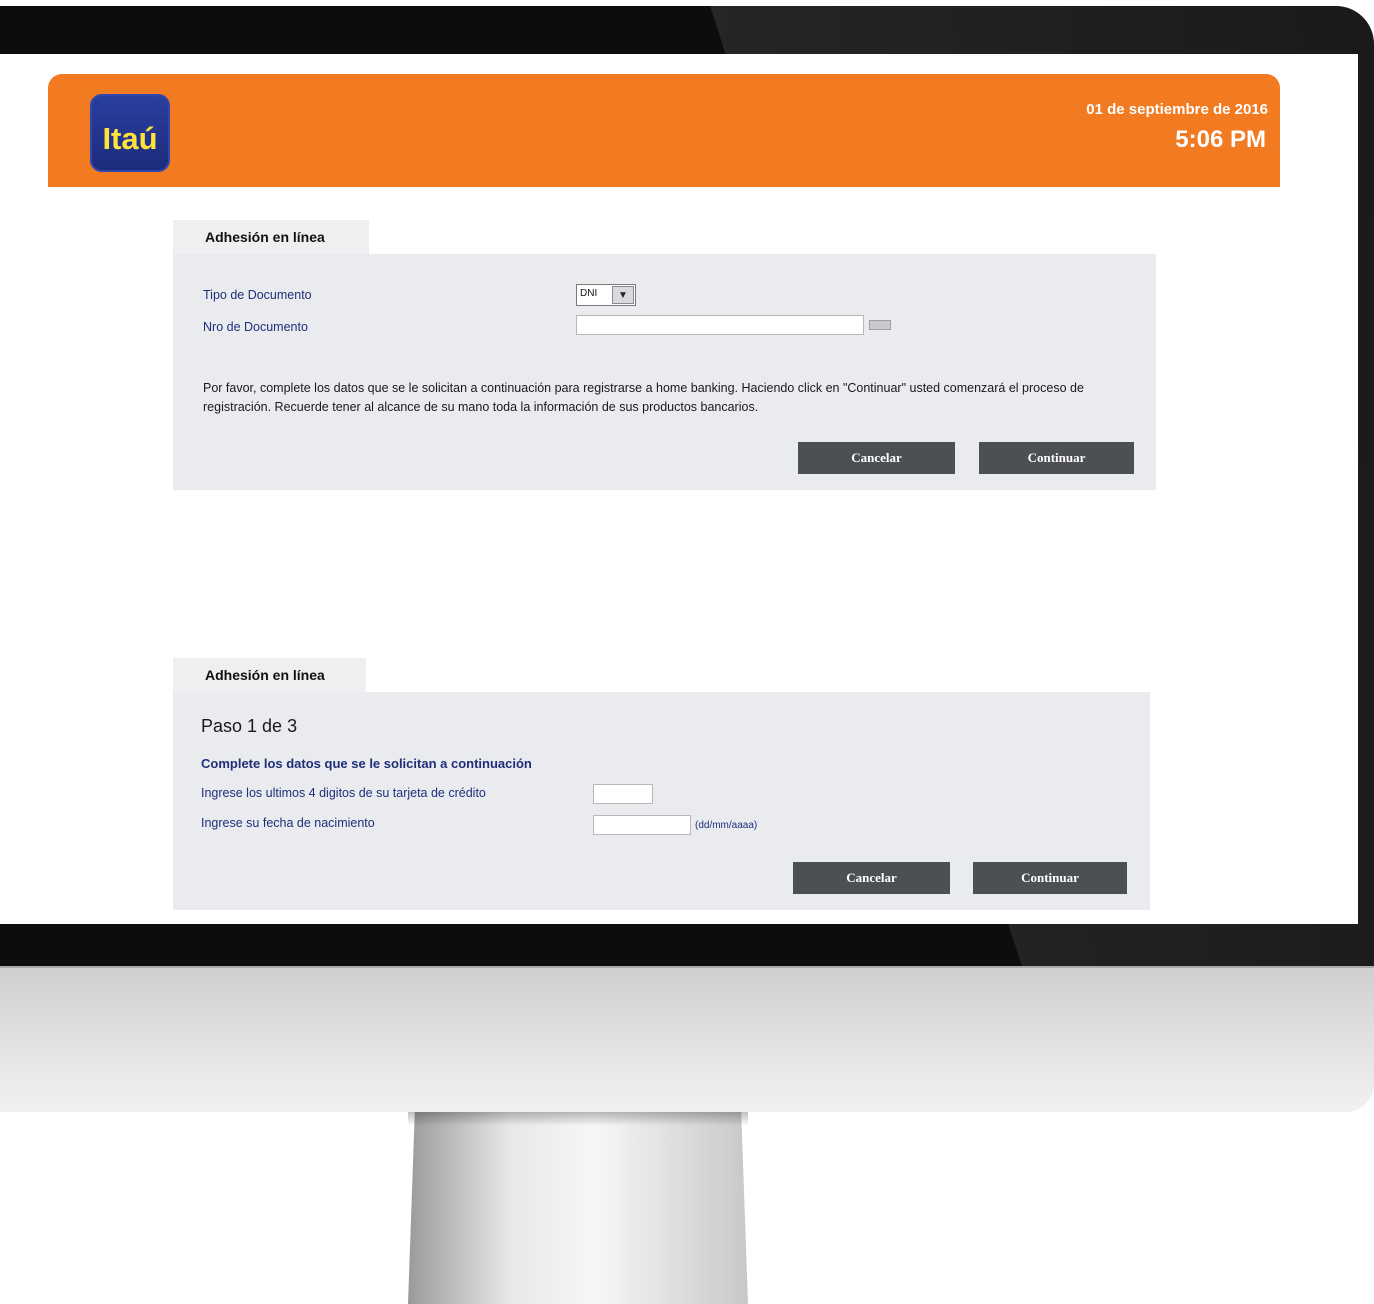  What do you see at coordinates (589, 293) in the screenshot?
I see `tipo-documento-value: DNI` at bounding box center [589, 293].